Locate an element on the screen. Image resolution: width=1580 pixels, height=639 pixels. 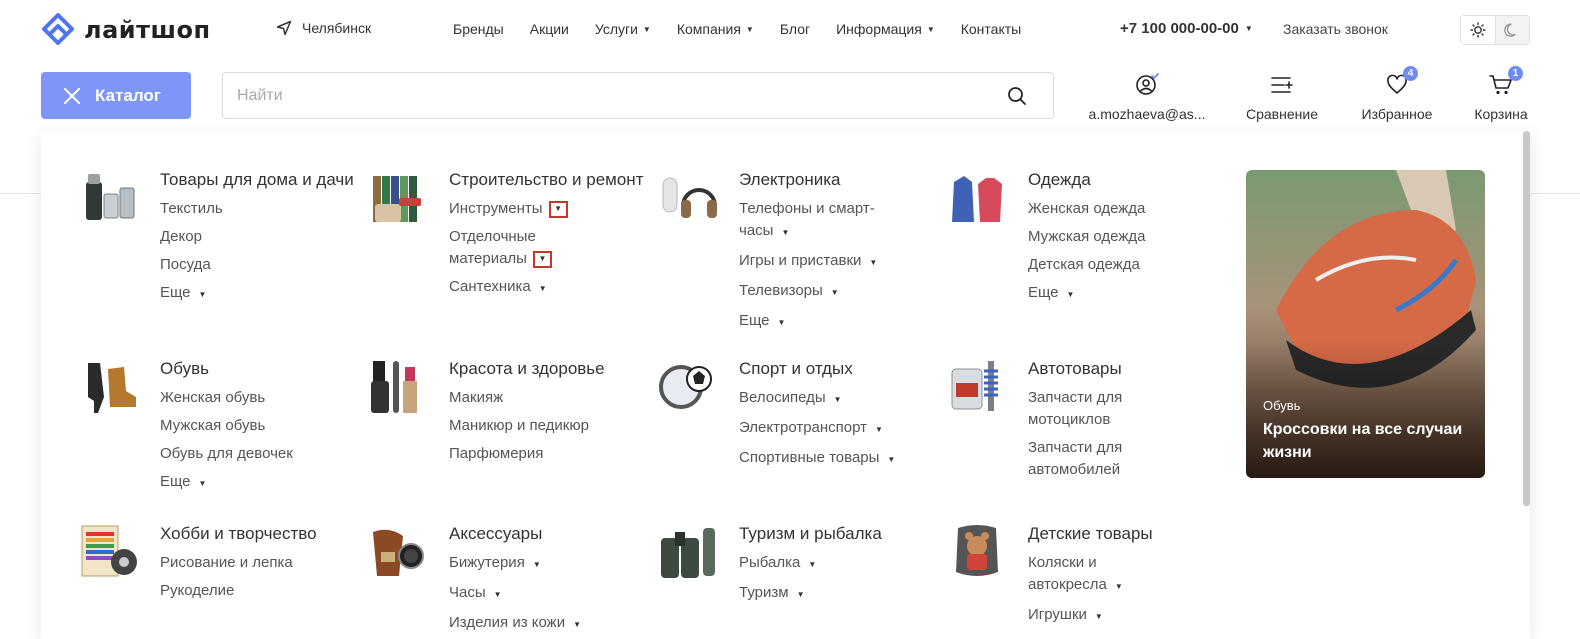
subcategory-link: Запчасти для мотоциклов is located at coordinates (1083, 409).